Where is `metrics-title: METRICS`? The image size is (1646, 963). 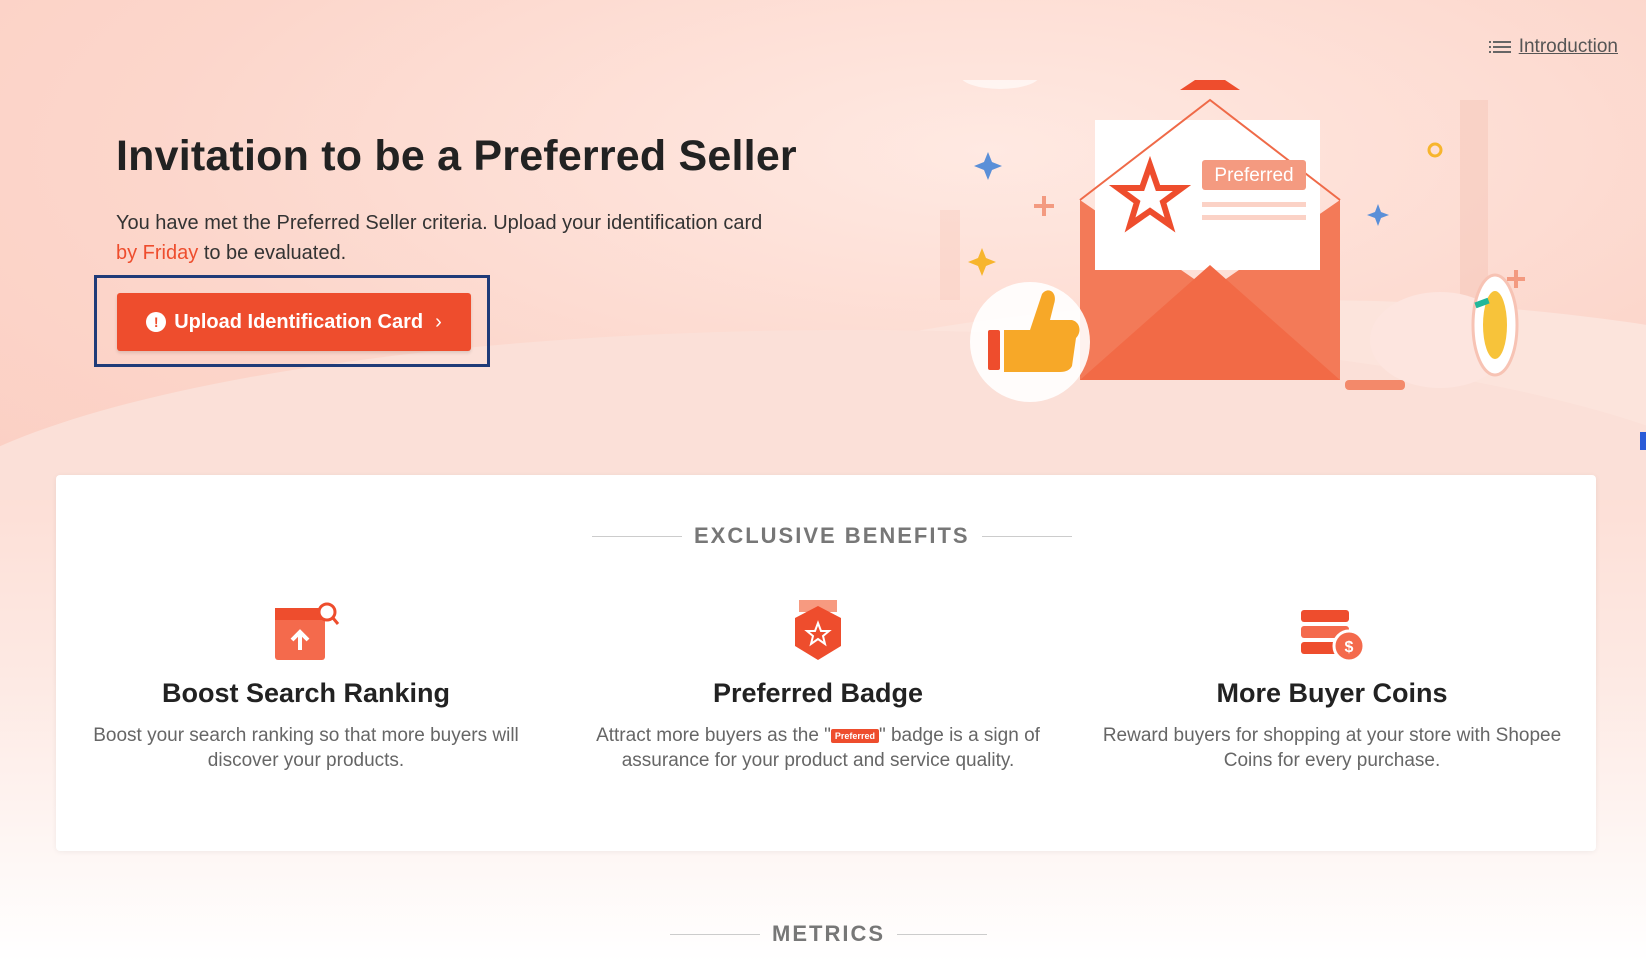 metrics-title: METRICS is located at coordinates (828, 933).